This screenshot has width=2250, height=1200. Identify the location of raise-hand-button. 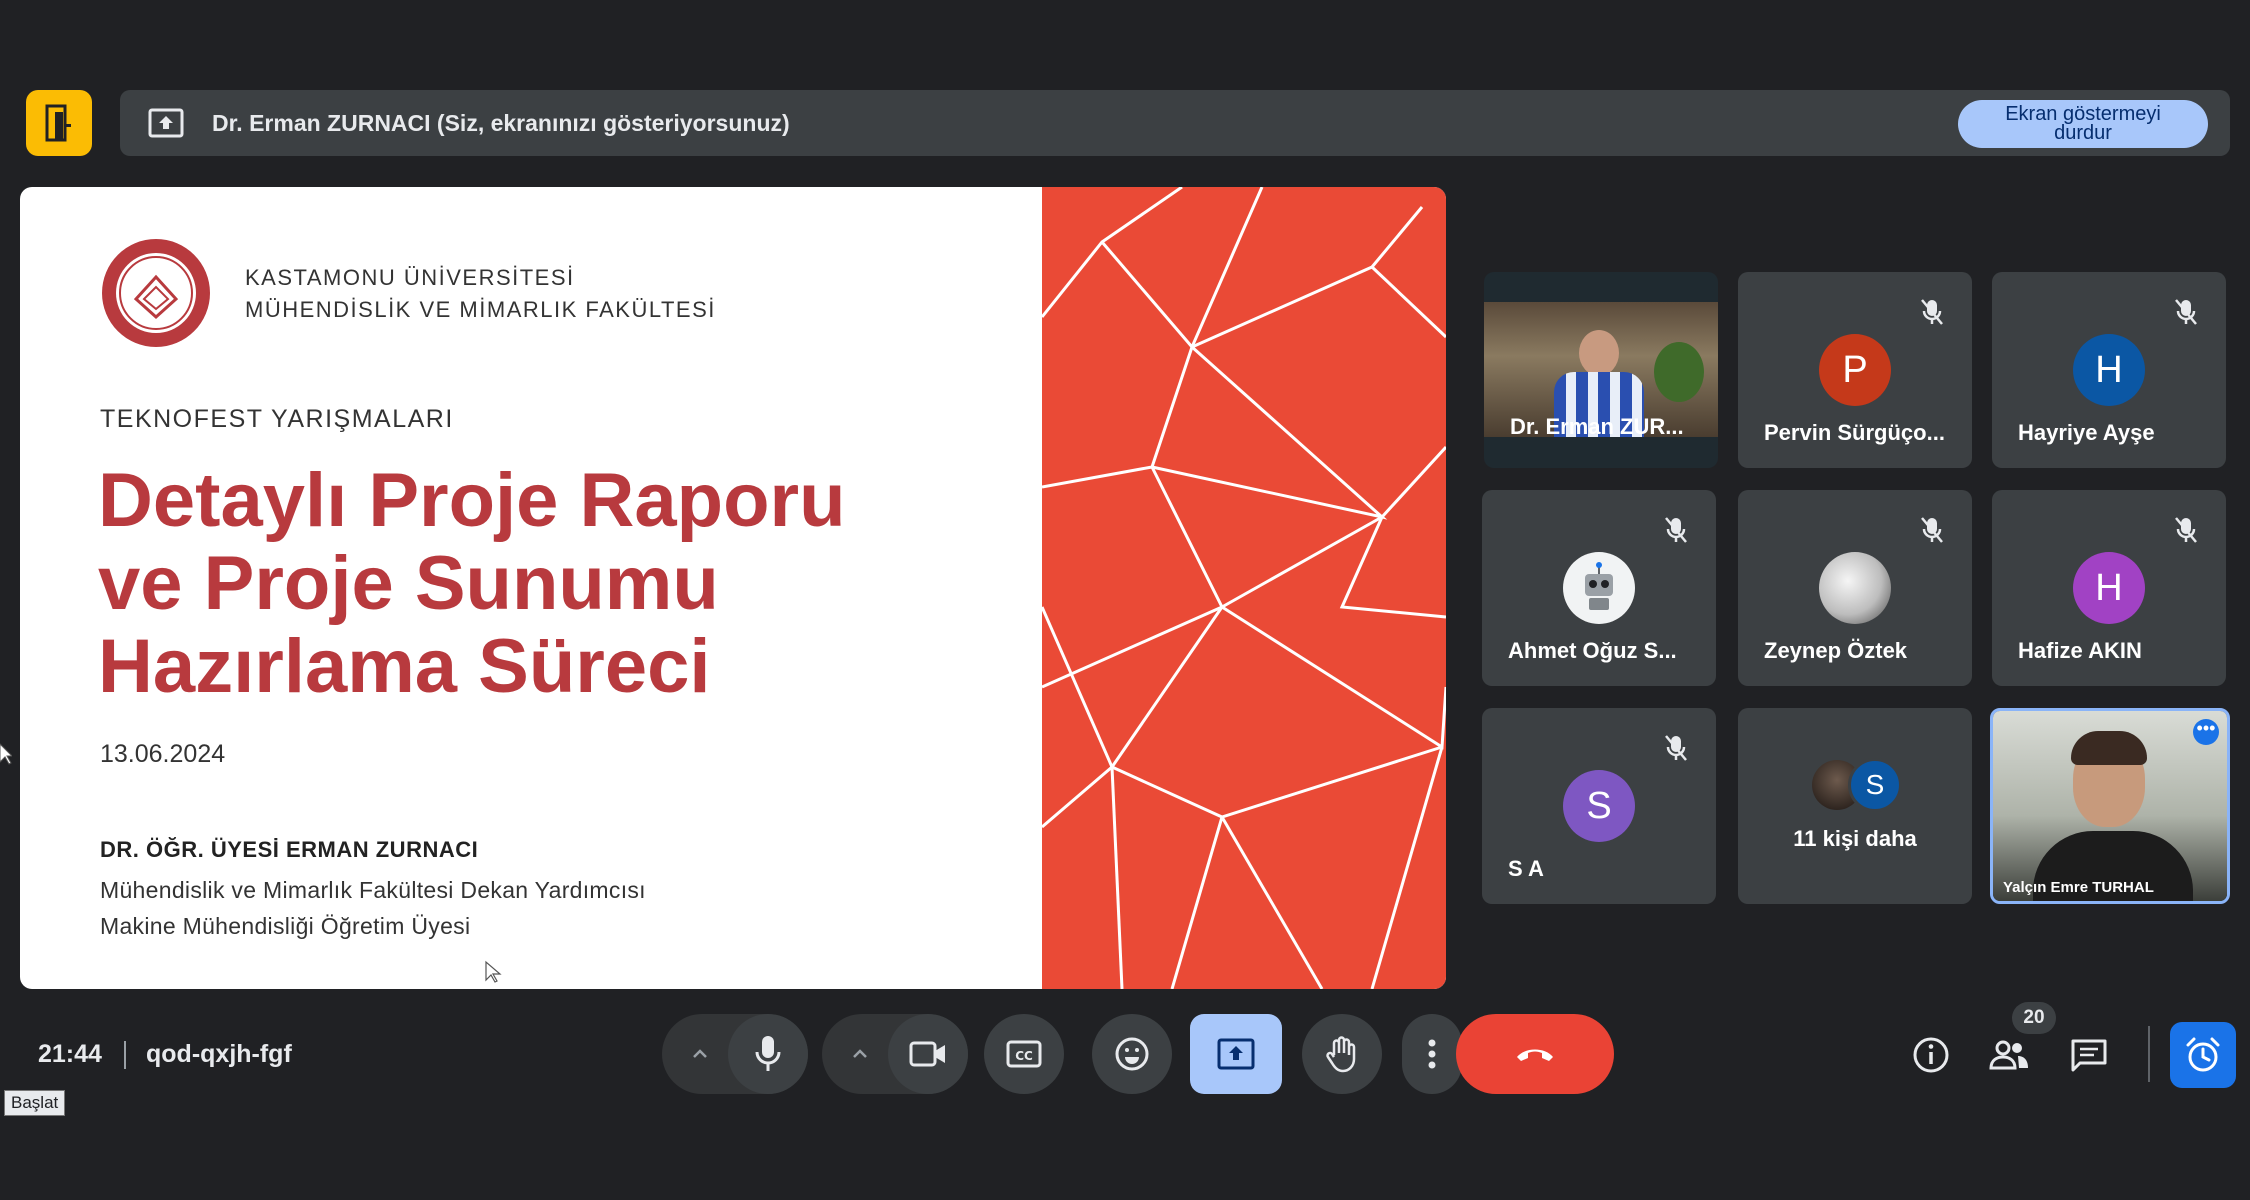
(1342, 1054).